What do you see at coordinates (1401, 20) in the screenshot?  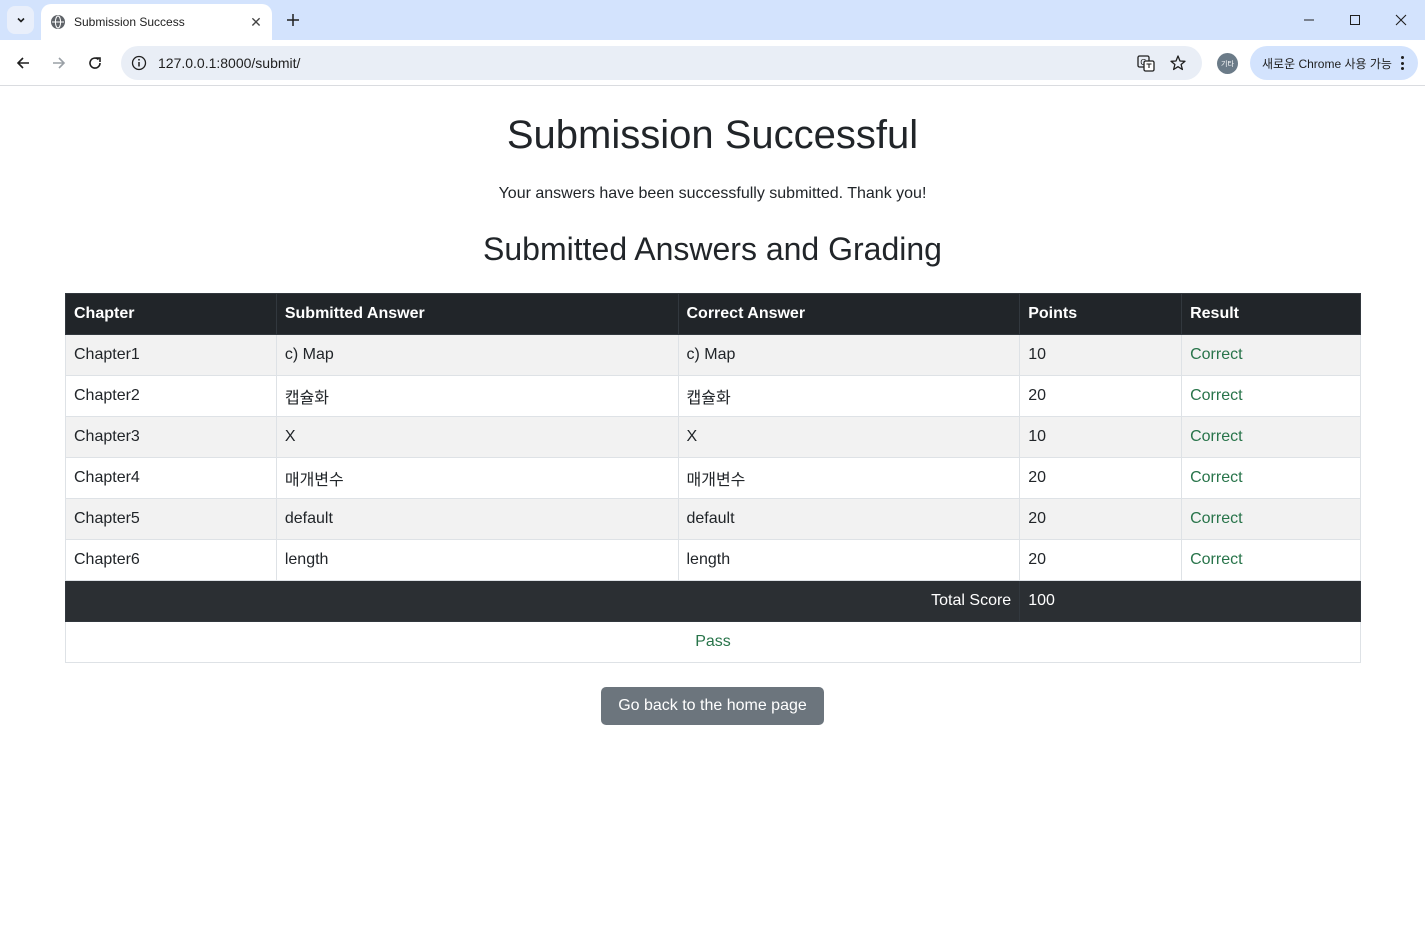 I see `close-window-icon` at bounding box center [1401, 20].